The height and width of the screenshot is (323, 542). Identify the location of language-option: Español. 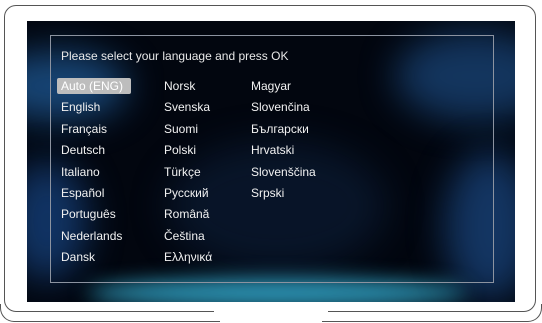
(82, 193).